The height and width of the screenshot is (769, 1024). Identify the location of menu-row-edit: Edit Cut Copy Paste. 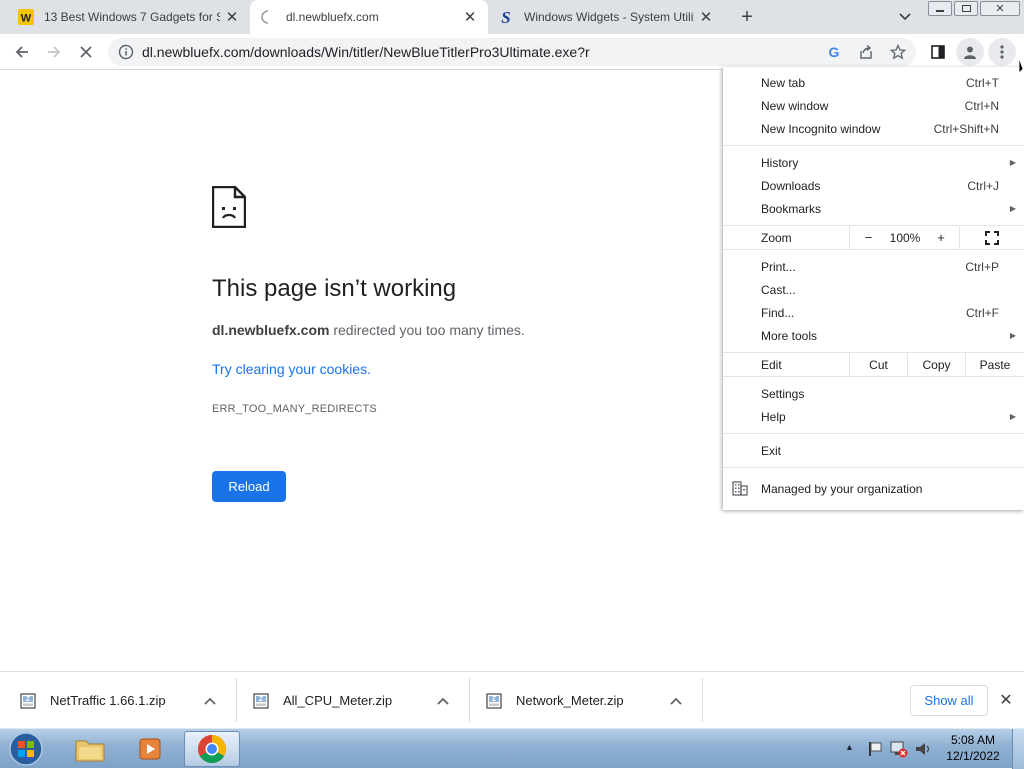
(873, 364).